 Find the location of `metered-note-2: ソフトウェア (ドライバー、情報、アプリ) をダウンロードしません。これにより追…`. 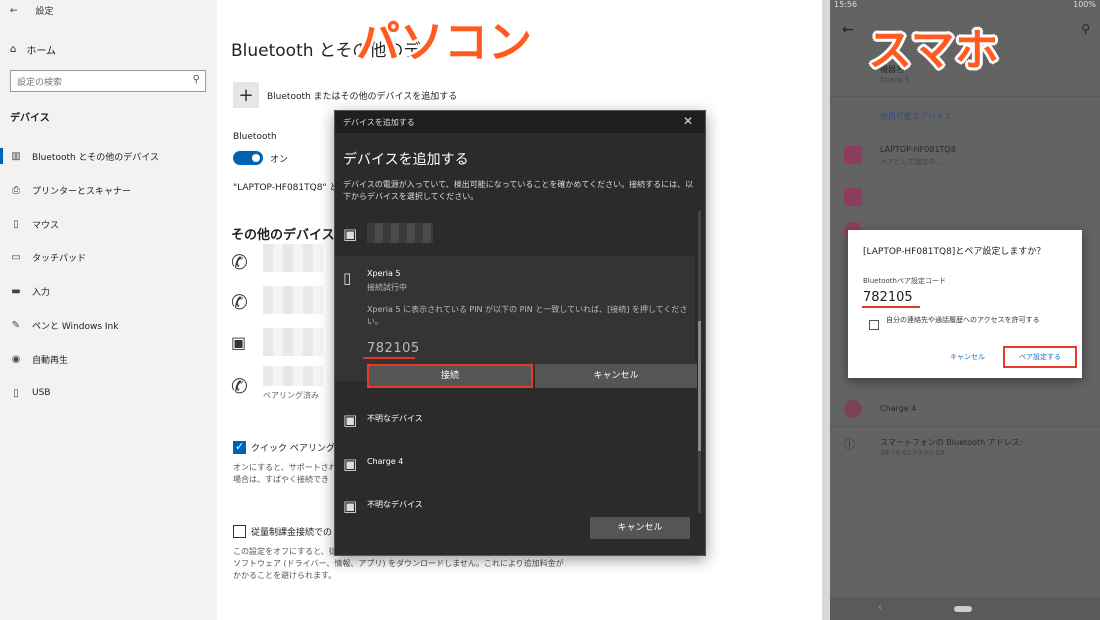

metered-note-2: ソフトウェア (ドライバー、情報、アプリ) をダウンロードしません。これにより追… is located at coordinates (398, 563).